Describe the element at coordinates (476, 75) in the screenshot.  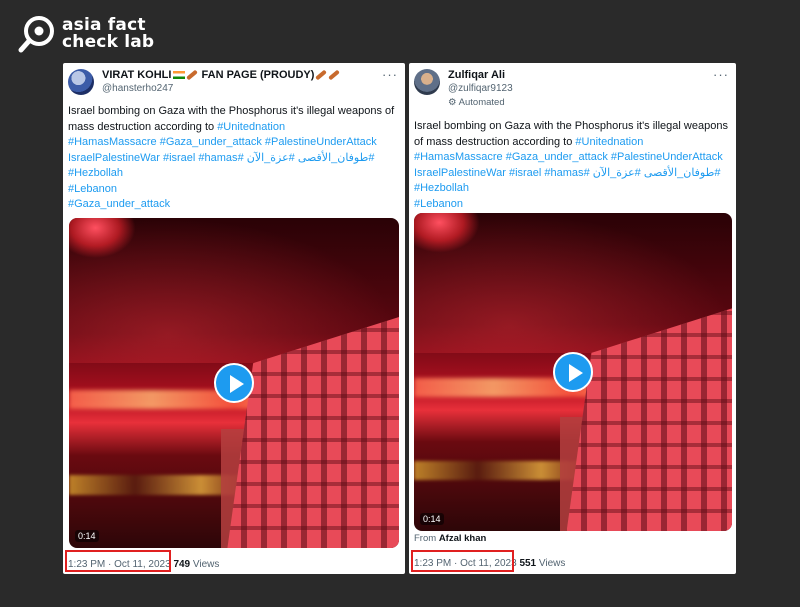
I see `display-name: Zulfiqar Ali` at that location.